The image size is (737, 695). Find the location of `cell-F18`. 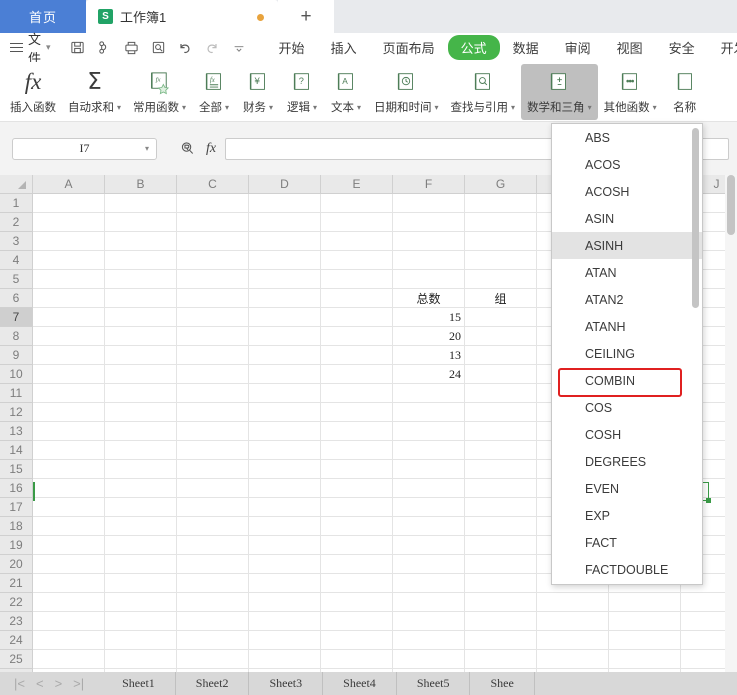

cell-F18 is located at coordinates (429, 526).